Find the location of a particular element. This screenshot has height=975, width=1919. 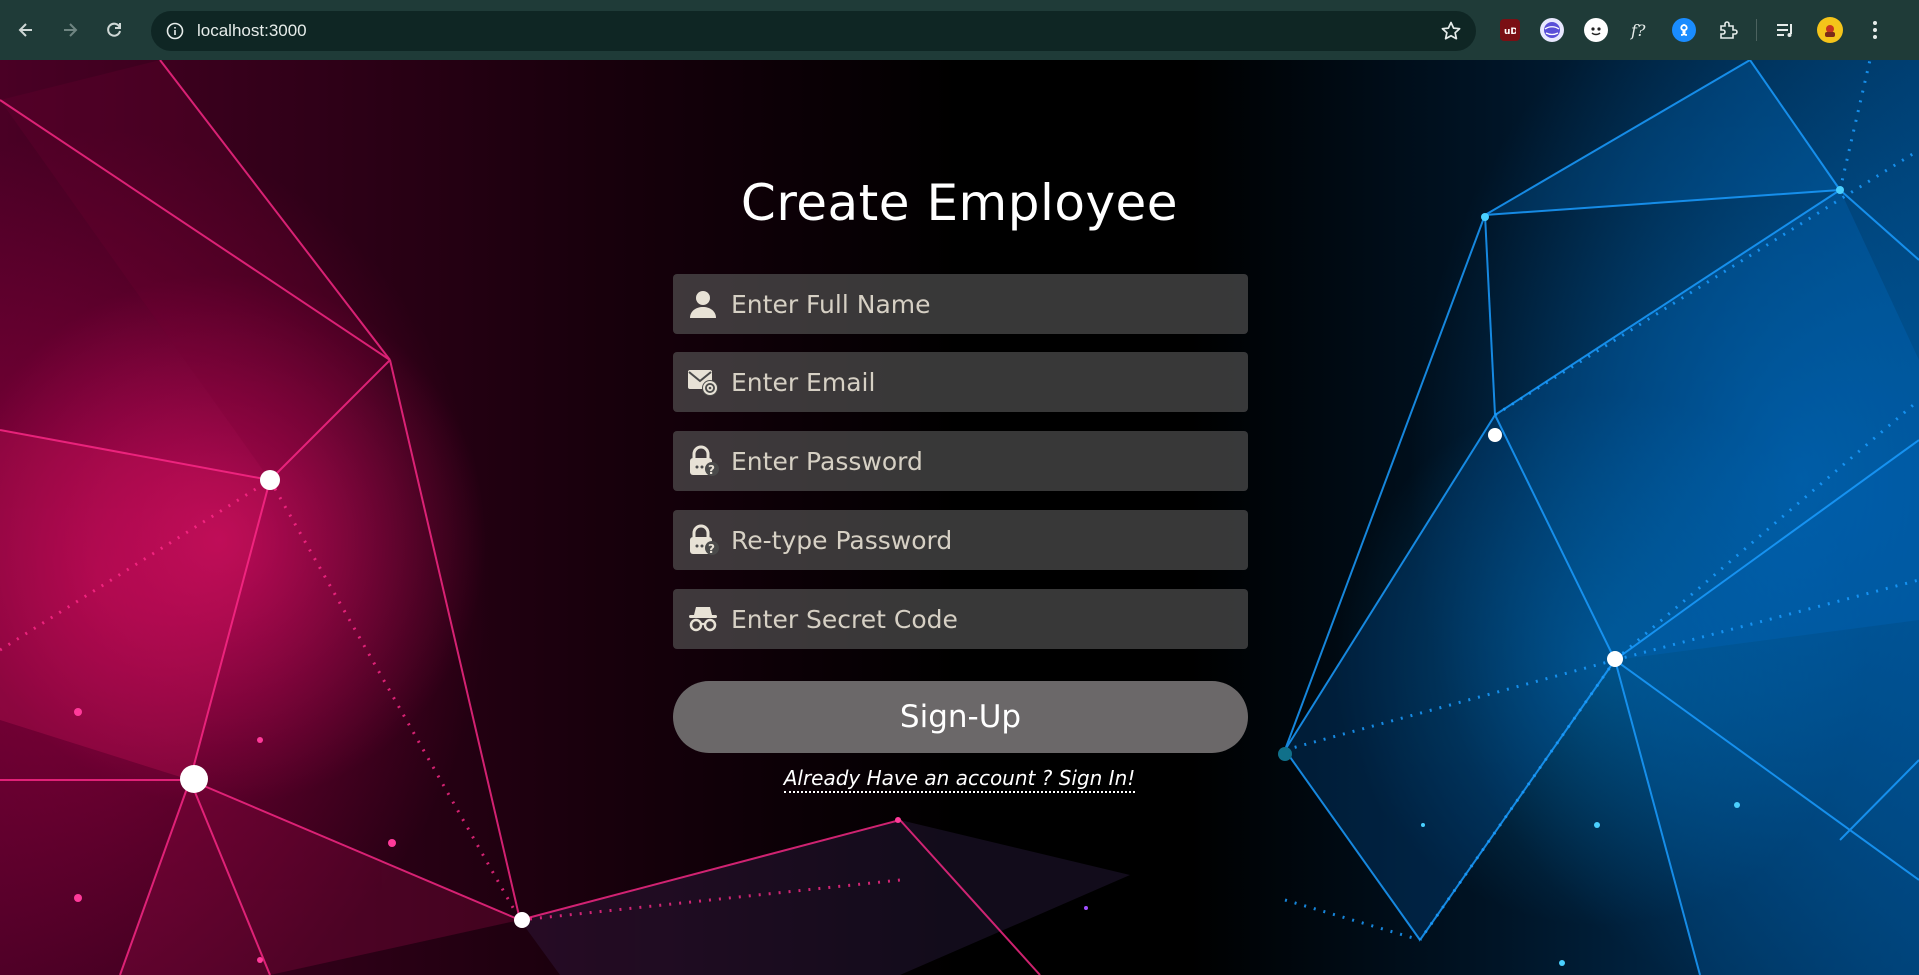

retype-password-field: ? is located at coordinates (960, 540).